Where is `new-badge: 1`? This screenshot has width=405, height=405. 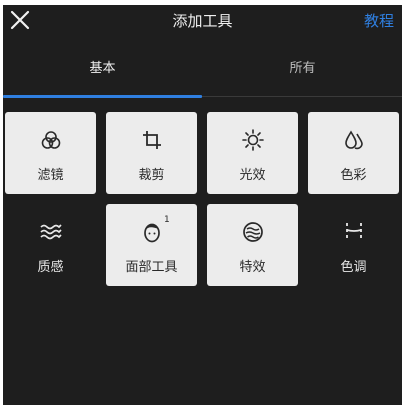
new-badge: 1 is located at coordinates (167, 220).